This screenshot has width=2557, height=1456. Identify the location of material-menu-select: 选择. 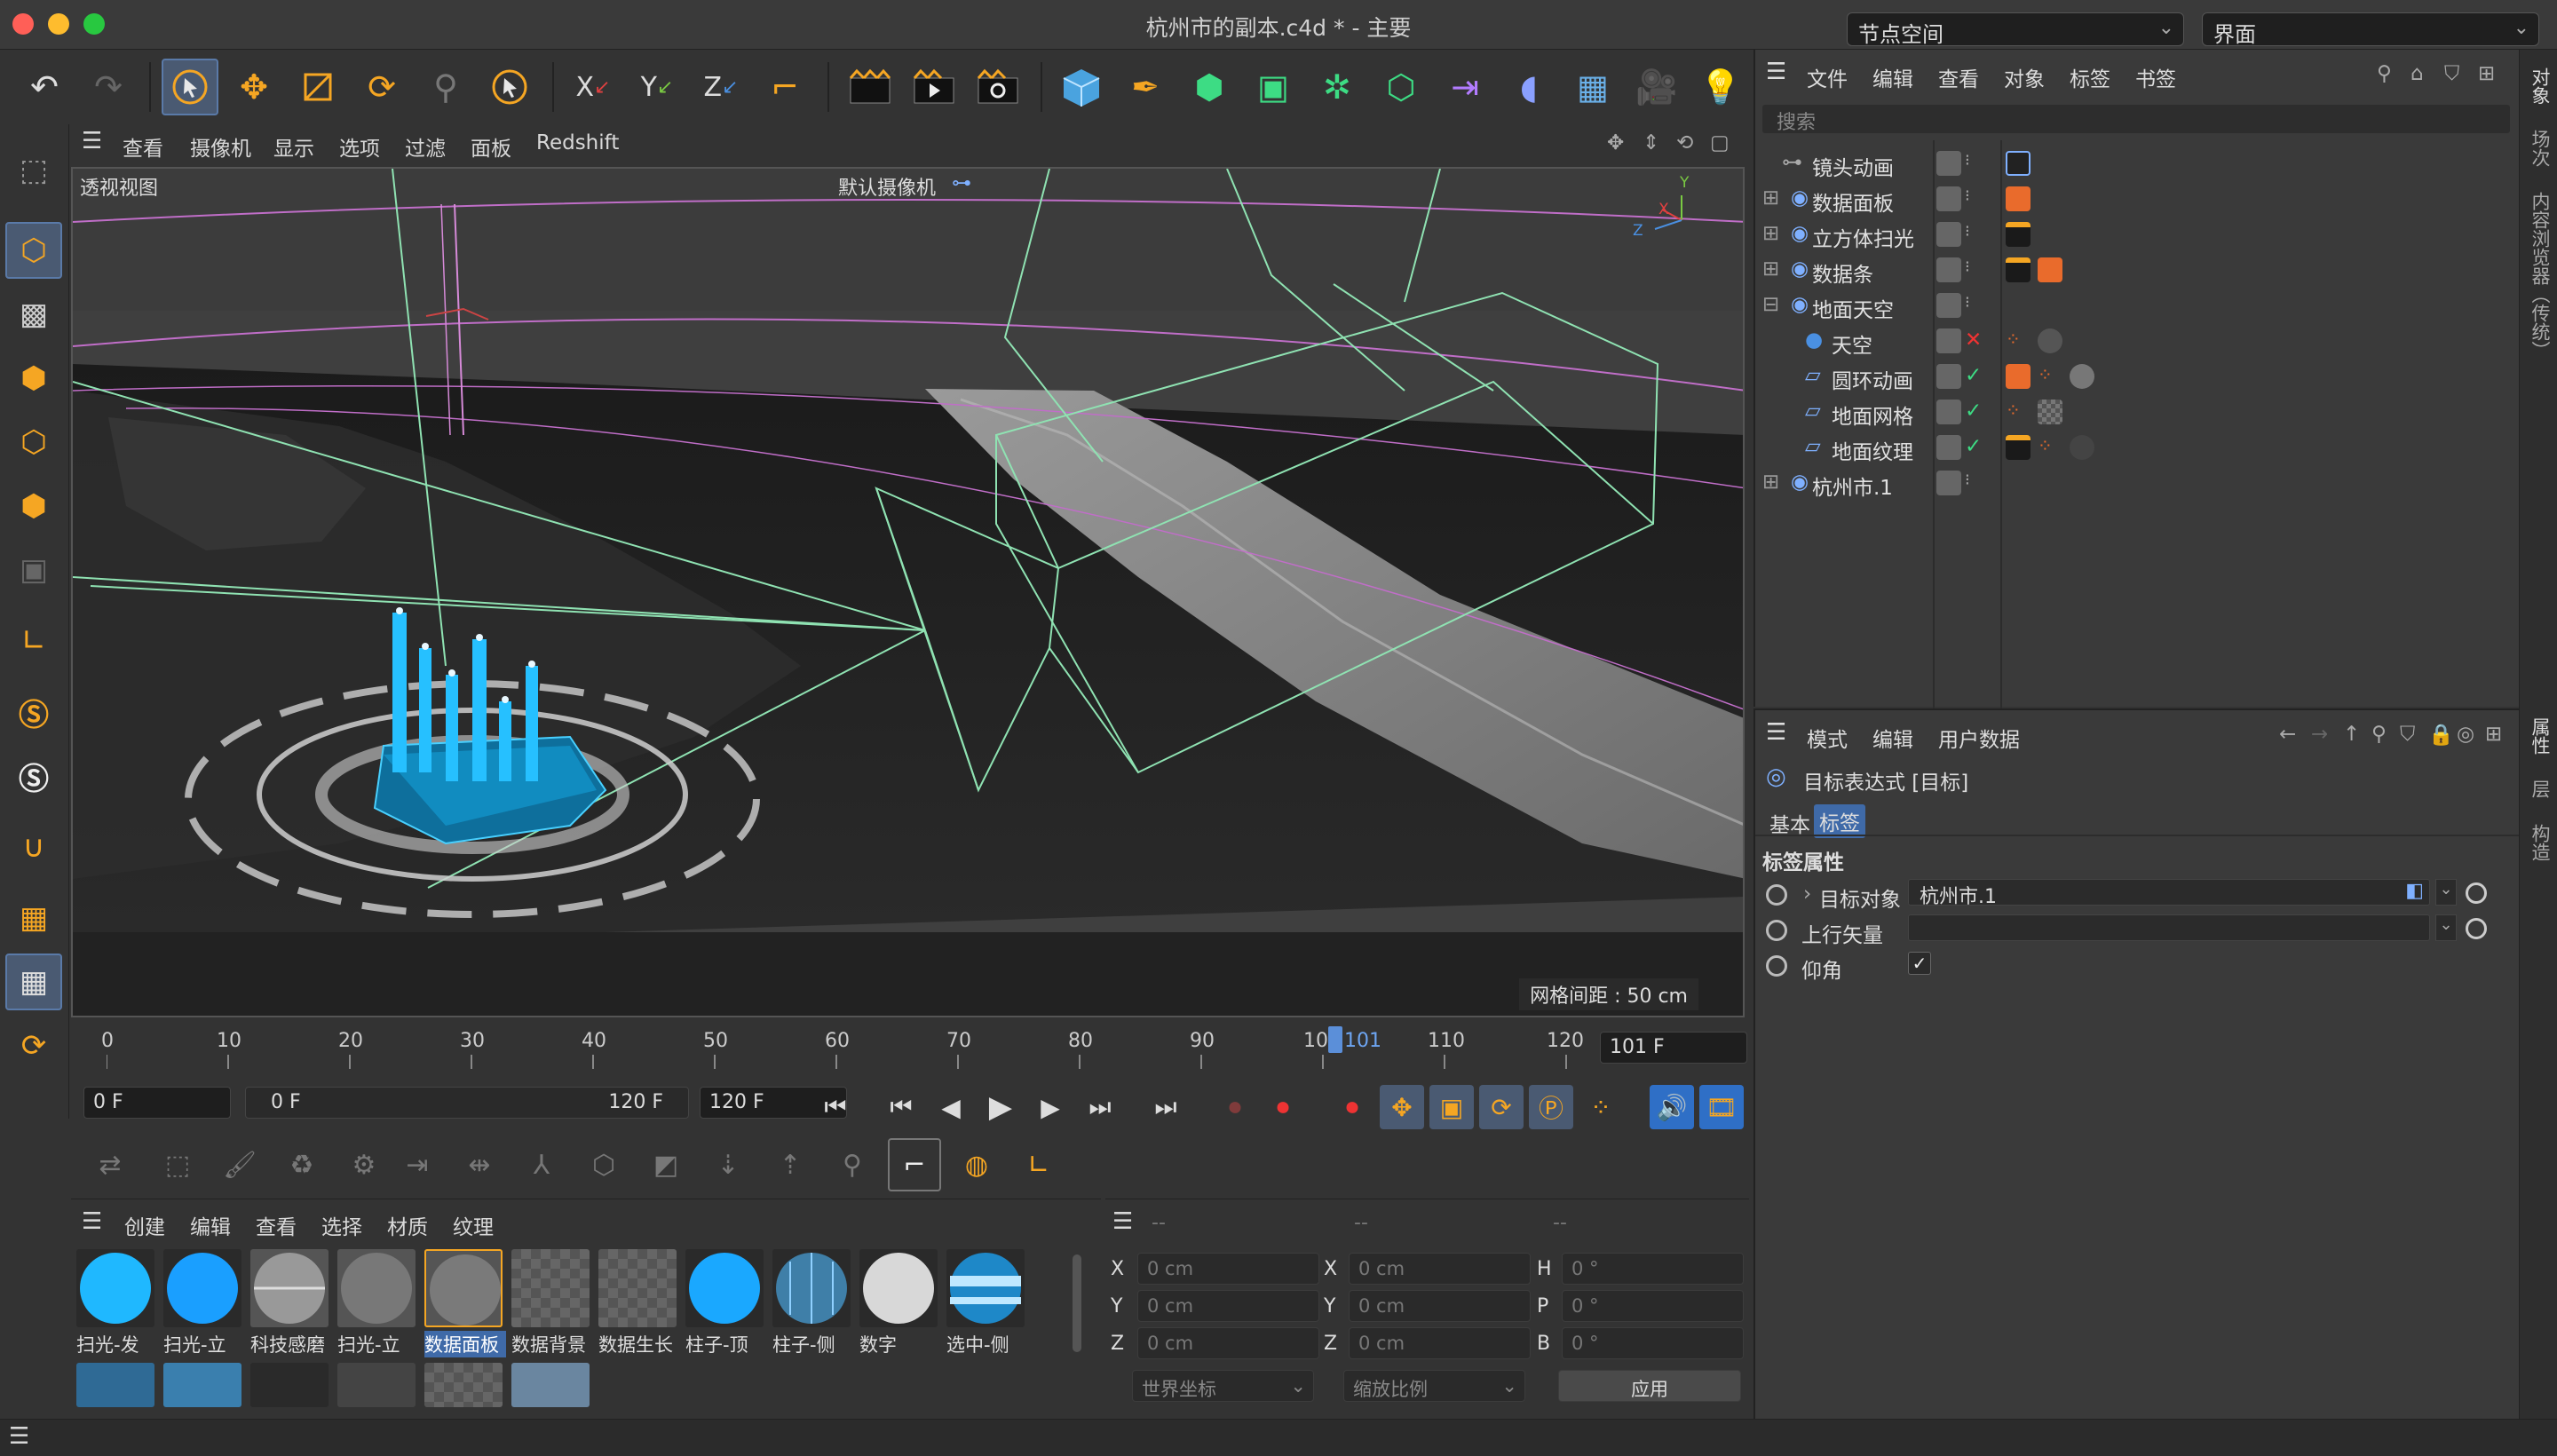
(341, 1225).